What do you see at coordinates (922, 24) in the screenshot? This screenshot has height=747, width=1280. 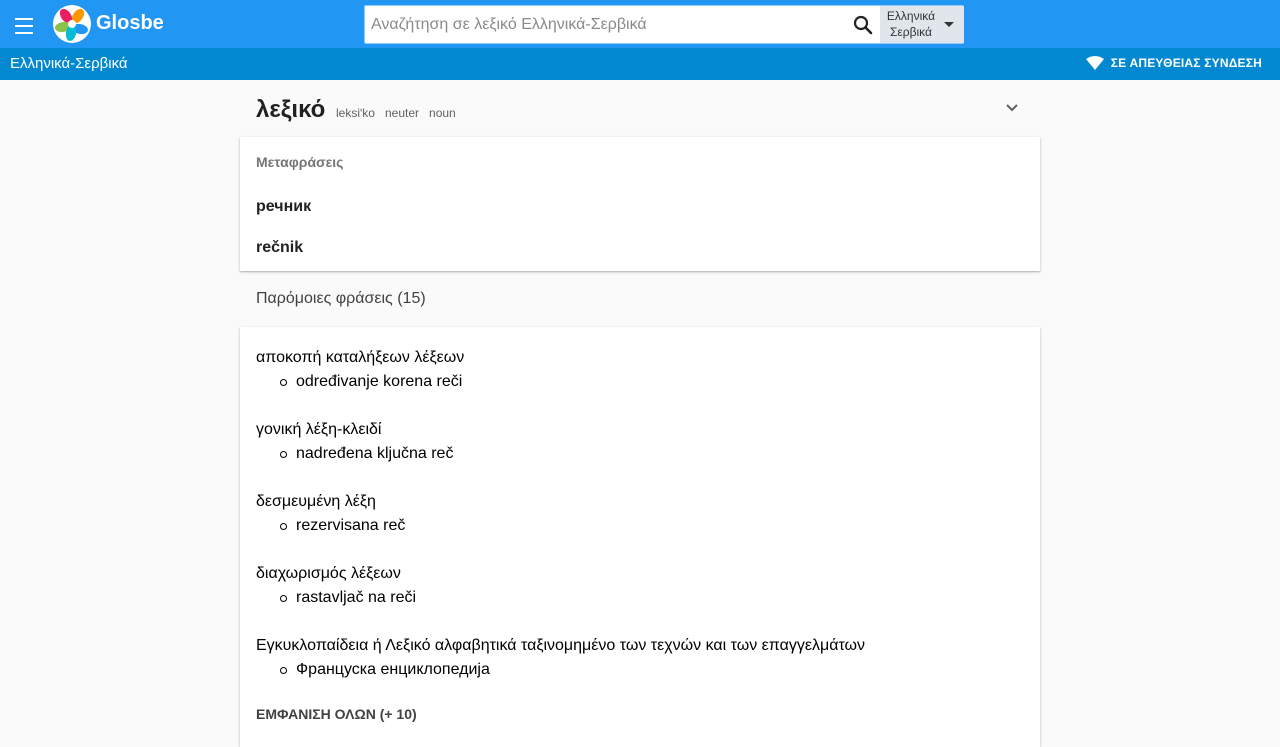 I see `language-select: Ελληνικά Σερβικά` at bounding box center [922, 24].